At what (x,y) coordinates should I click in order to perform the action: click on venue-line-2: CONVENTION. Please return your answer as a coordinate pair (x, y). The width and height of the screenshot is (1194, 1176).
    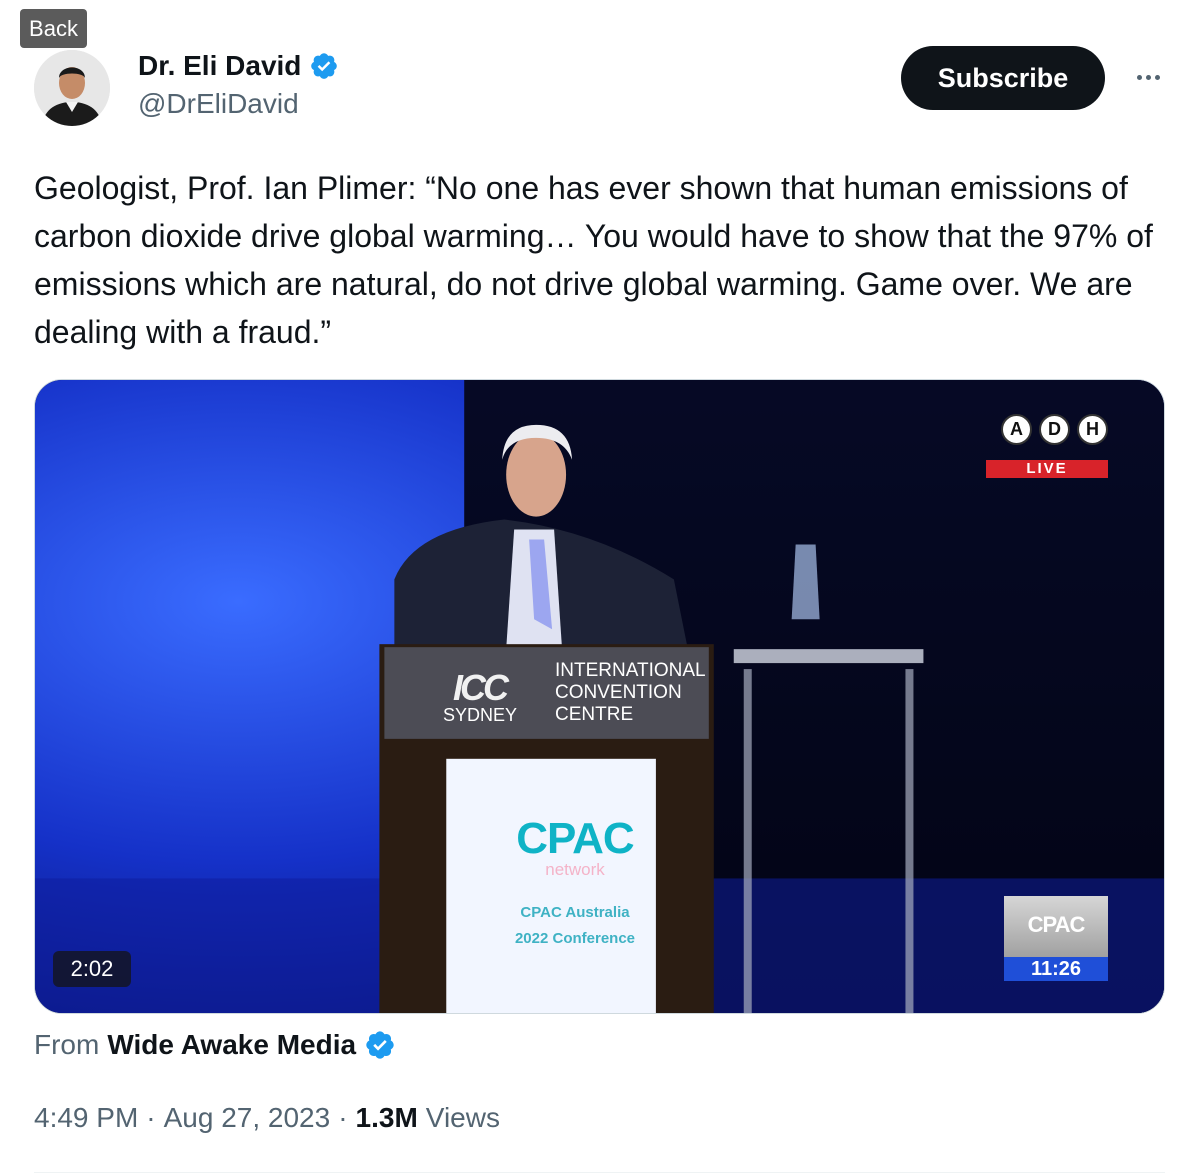
    Looking at the image, I should click on (618, 692).